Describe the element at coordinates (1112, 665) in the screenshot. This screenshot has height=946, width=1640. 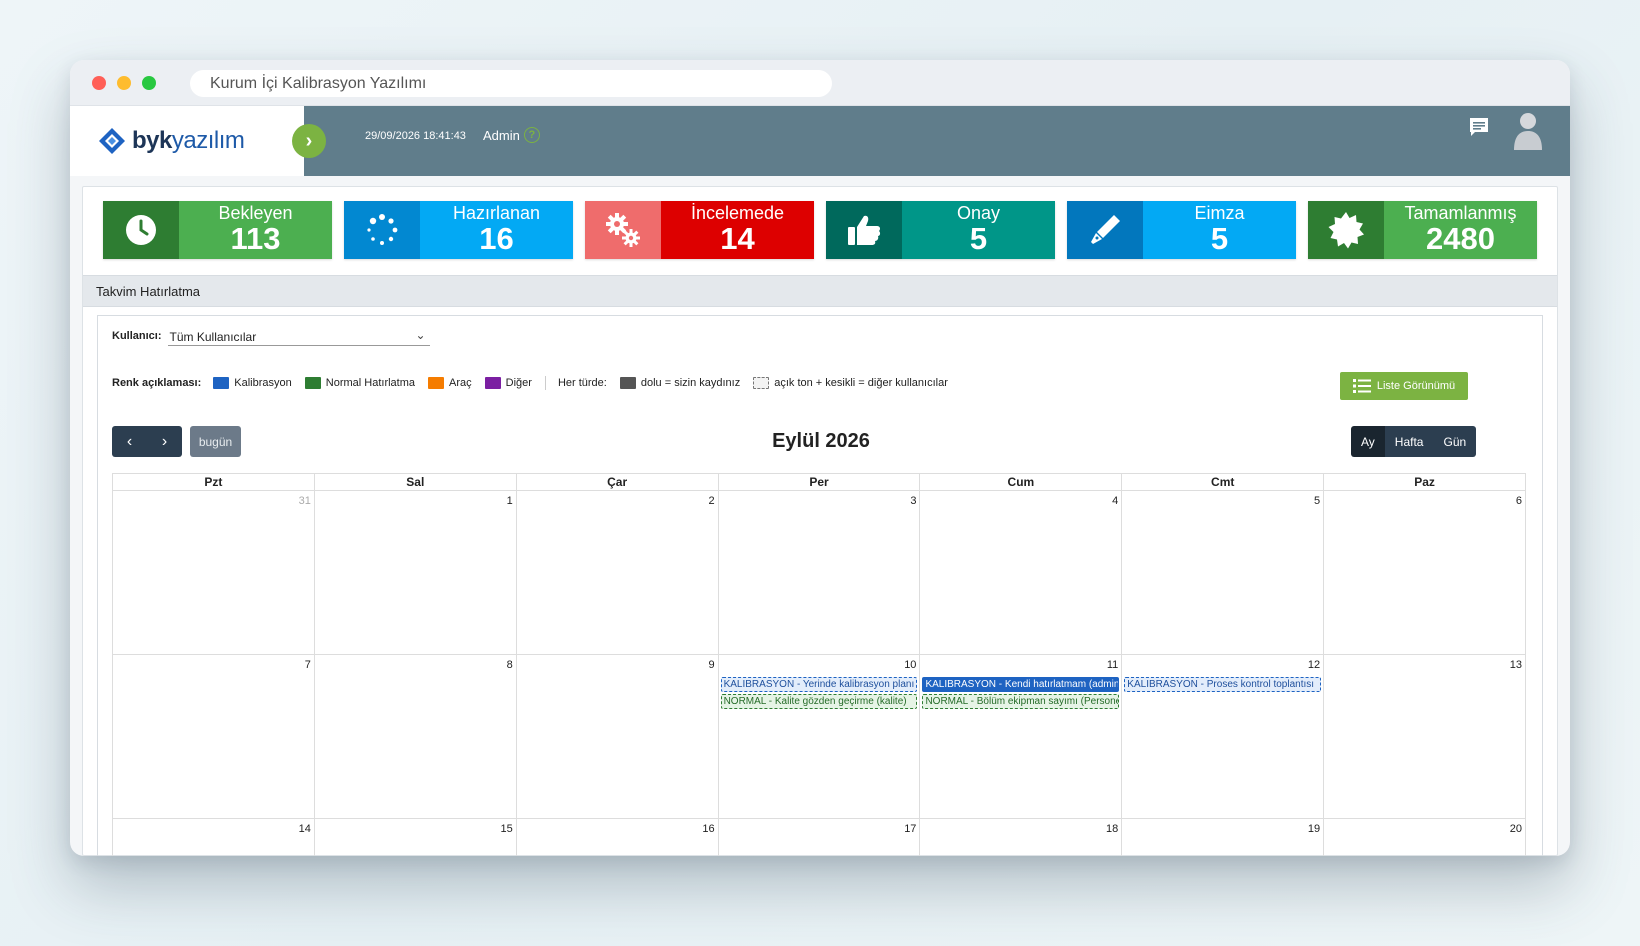
I see `day-number: 11` at that location.